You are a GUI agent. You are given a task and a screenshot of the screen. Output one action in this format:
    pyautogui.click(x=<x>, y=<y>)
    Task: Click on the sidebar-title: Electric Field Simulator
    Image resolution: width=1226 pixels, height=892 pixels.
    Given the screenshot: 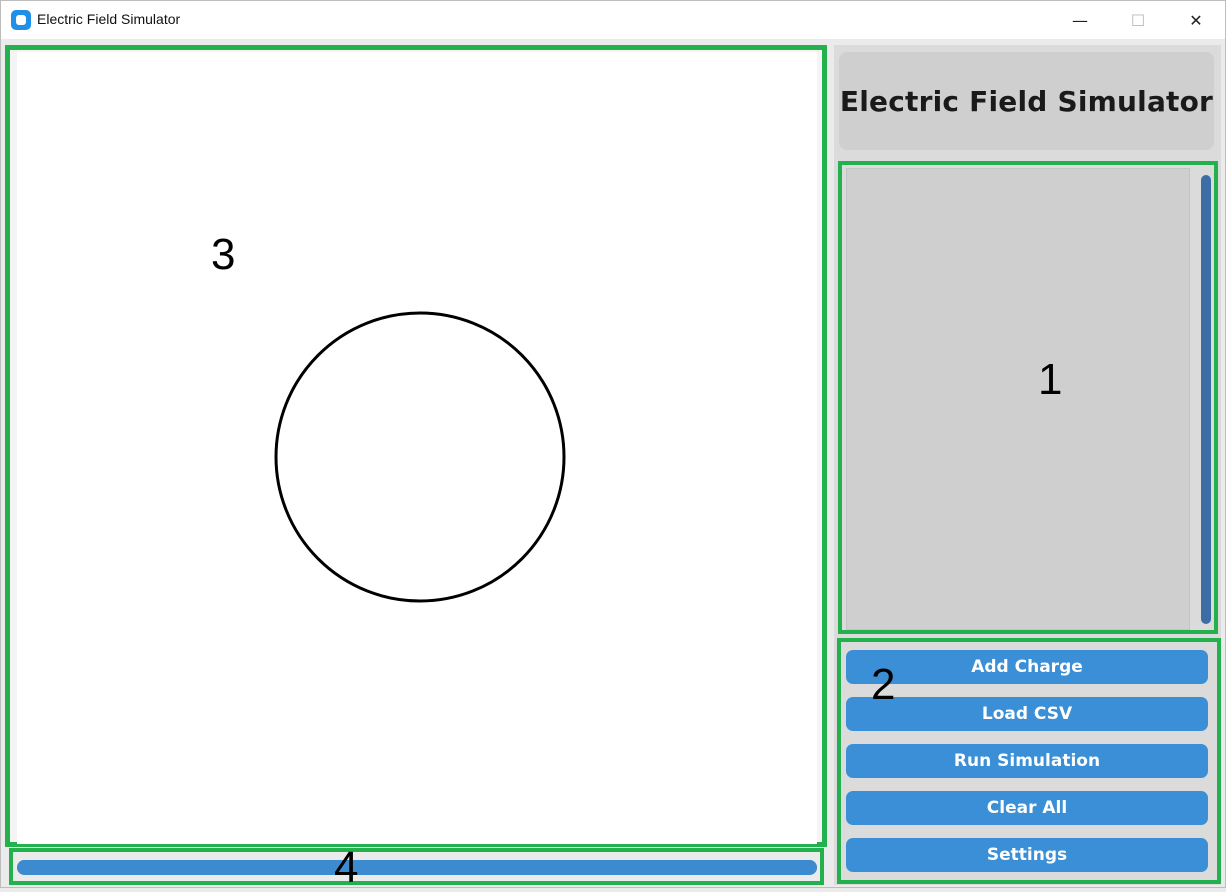 What is the action you would take?
    pyautogui.click(x=1026, y=101)
    